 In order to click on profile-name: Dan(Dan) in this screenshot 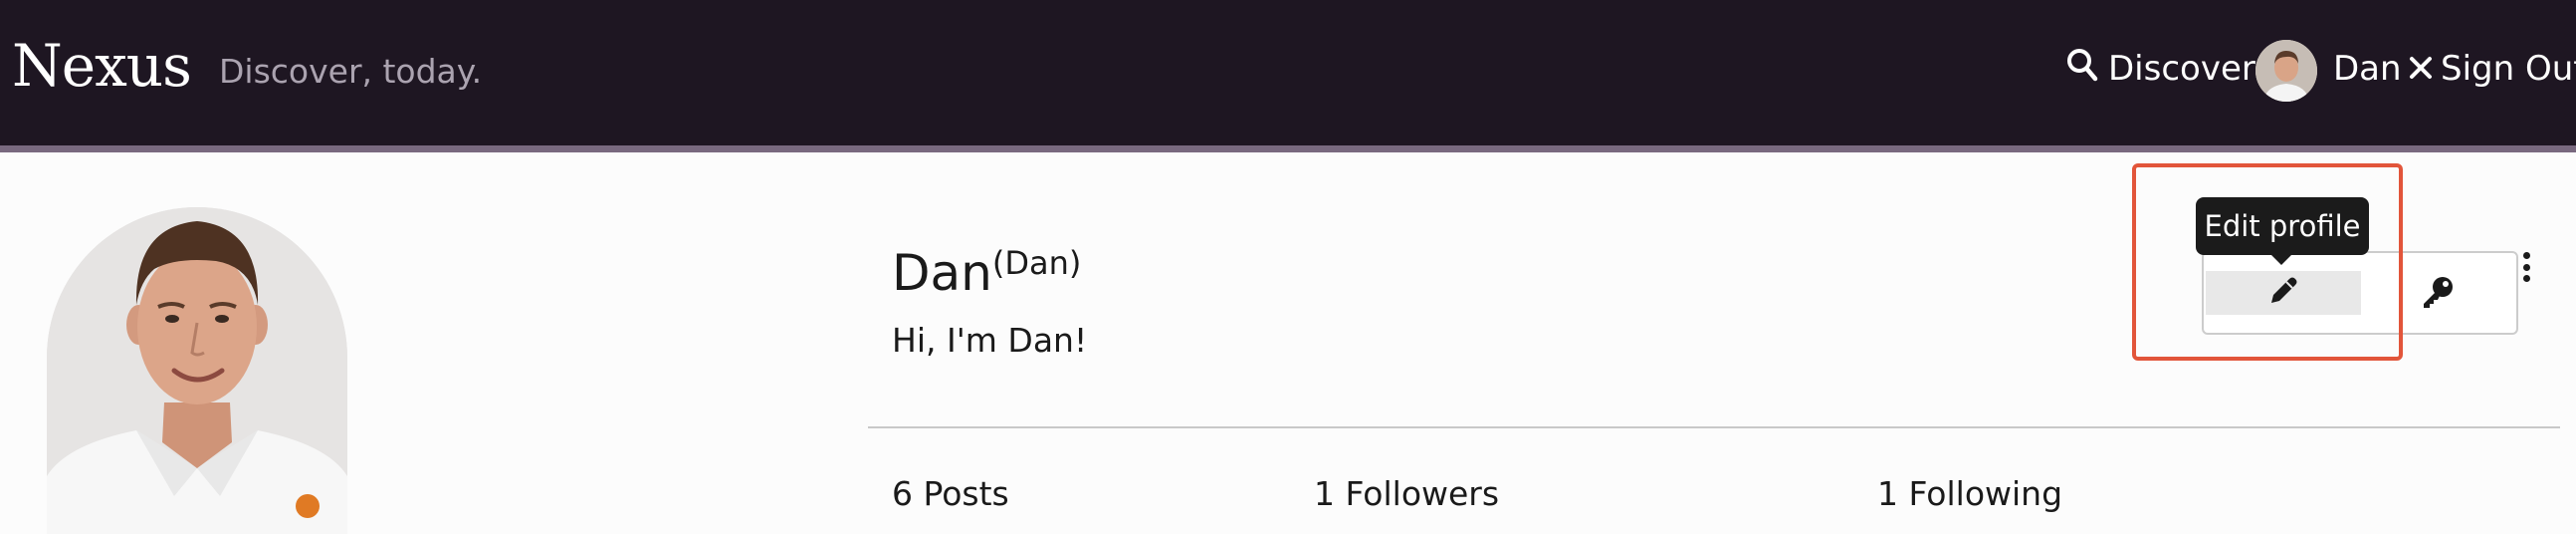, I will do `click(986, 276)`.